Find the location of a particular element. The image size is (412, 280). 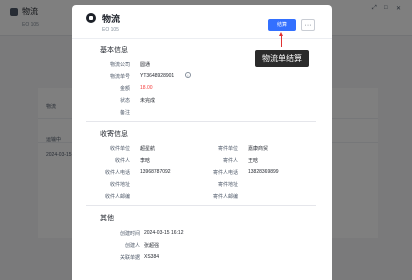

field-label: 金额 is located at coordinates (124, 89).